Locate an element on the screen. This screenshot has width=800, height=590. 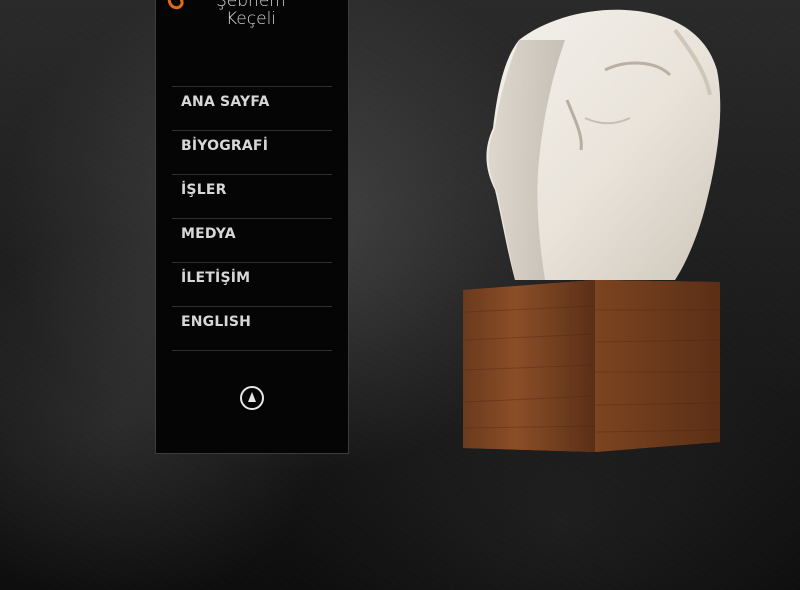
menu-link-english: ENGLISH is located at coordinates (252, 318).